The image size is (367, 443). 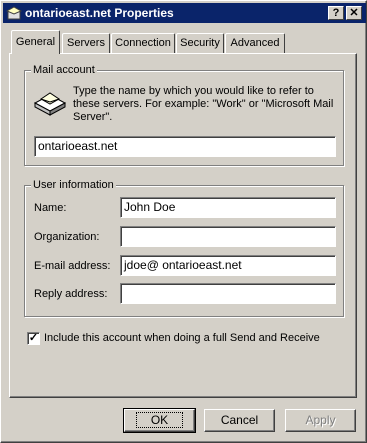 I want to click on name-label: Name:, so click(x=50, y=208).